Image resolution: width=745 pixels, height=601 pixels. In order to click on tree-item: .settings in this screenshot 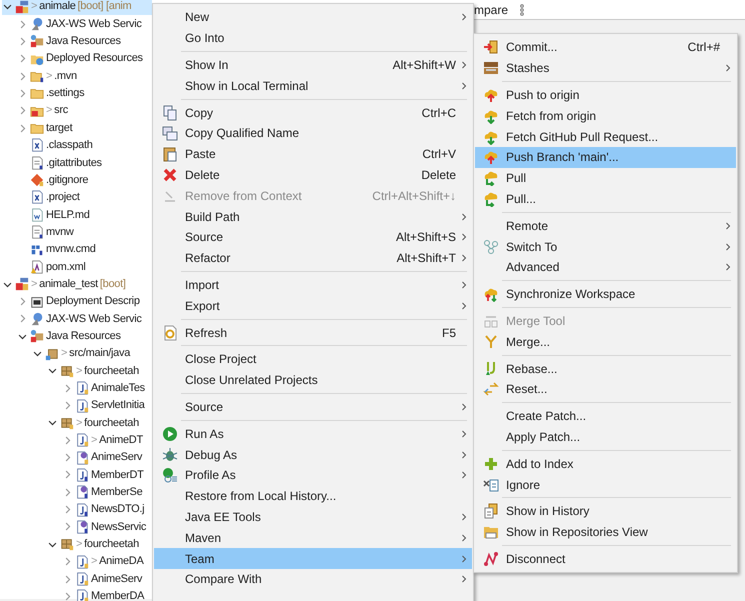, I will do `click(50, 93)`.